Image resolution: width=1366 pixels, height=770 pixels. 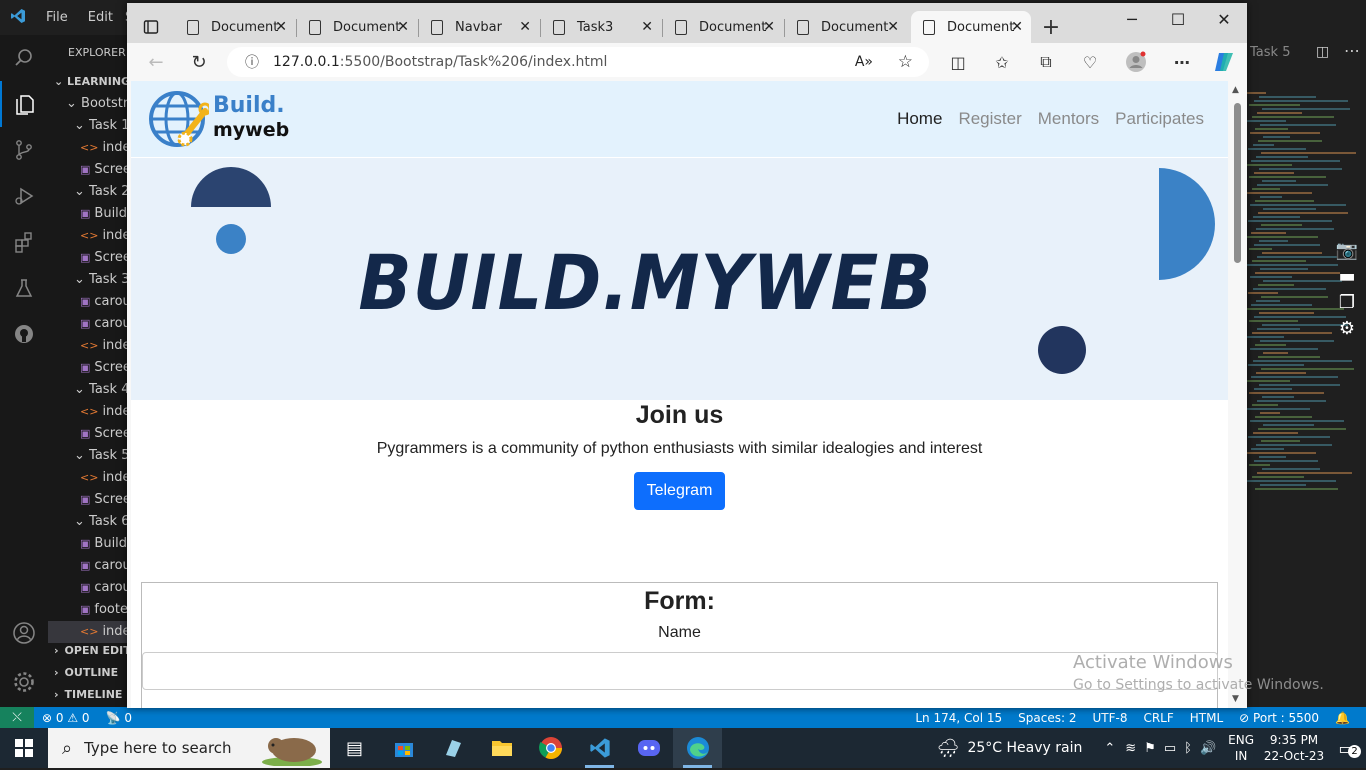 I want to click on account-icon, so click(x=24, y=633).